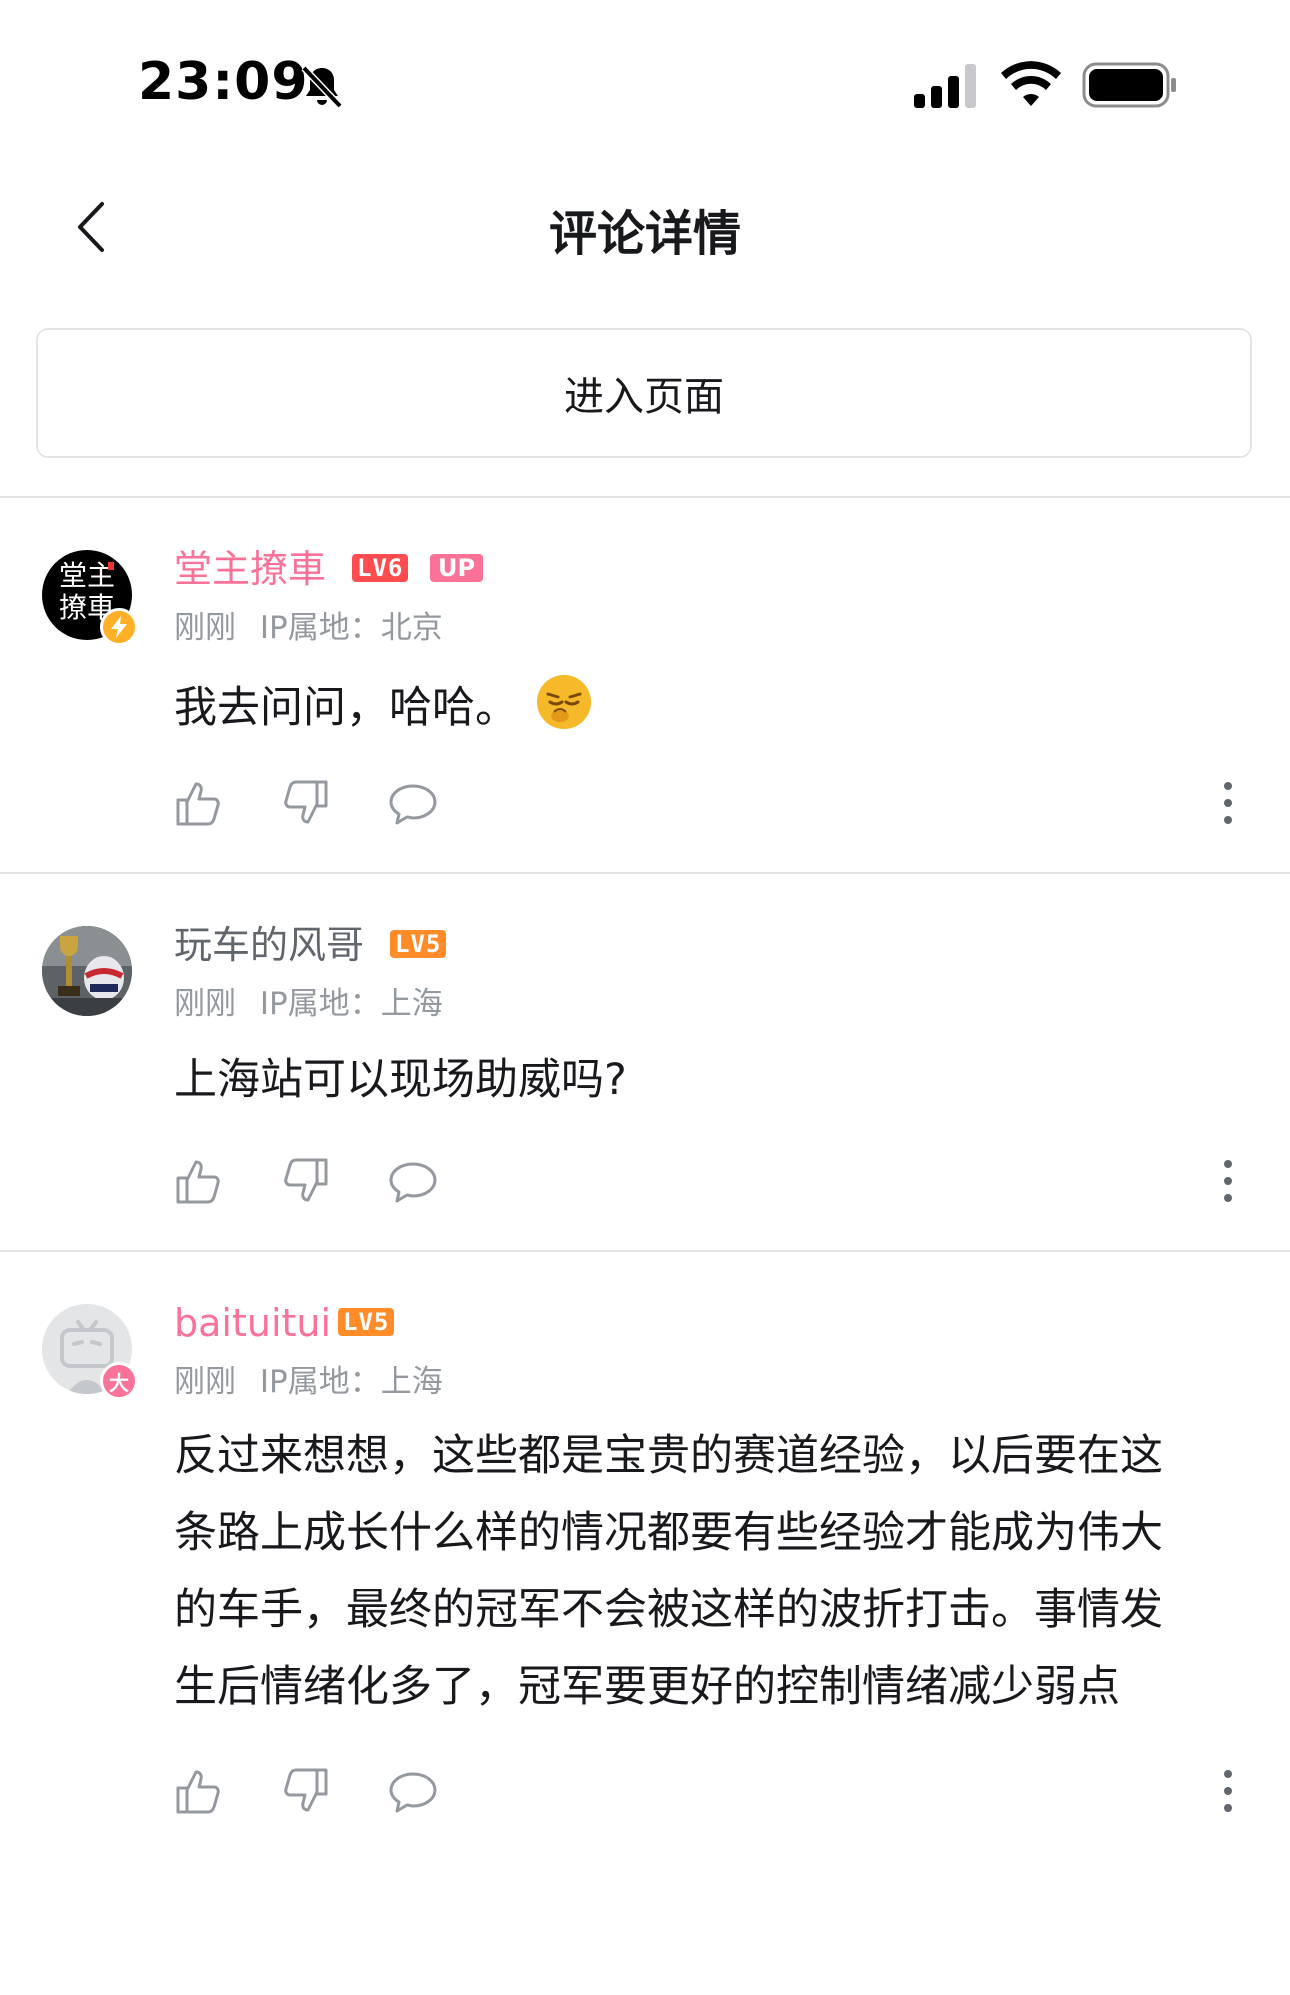 This screenshot has height=1995, width=1290. Describe the element at coordinates (457, 568) in the screenshot. I see `up-badge: UP` at that location.